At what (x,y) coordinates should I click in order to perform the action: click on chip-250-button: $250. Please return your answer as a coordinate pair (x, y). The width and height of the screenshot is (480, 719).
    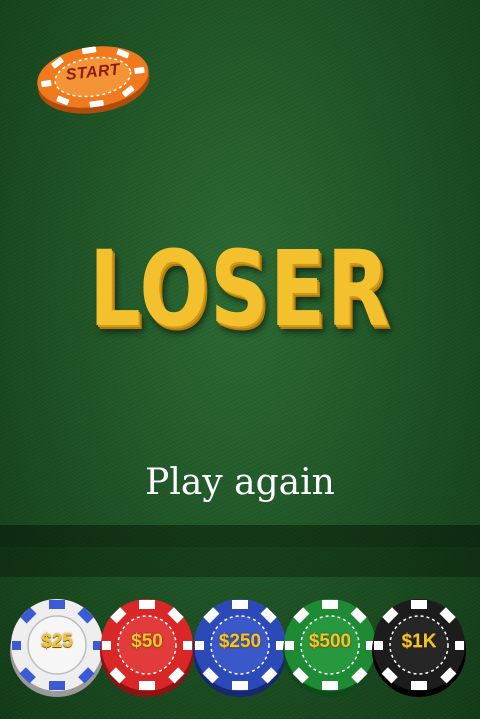
    Looking at the image, I should click on (240, 648).